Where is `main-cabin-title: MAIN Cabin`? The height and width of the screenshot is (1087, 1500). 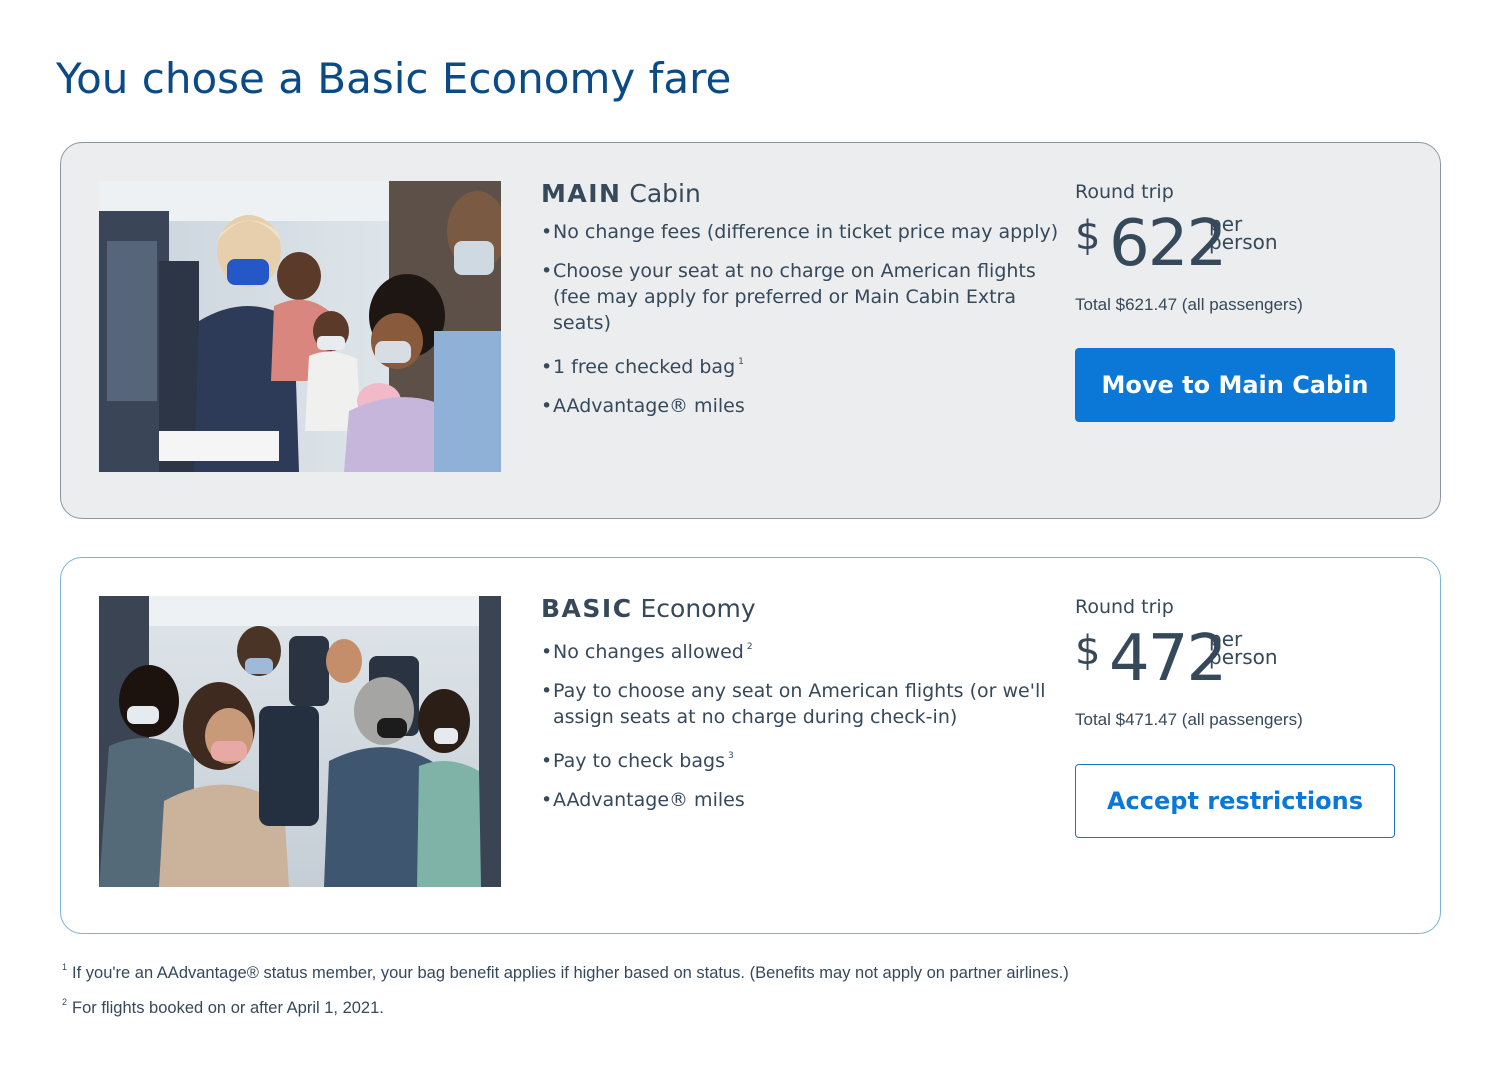 main-cabin-title: MAIN Cabin is located at coordinates (621, 193).